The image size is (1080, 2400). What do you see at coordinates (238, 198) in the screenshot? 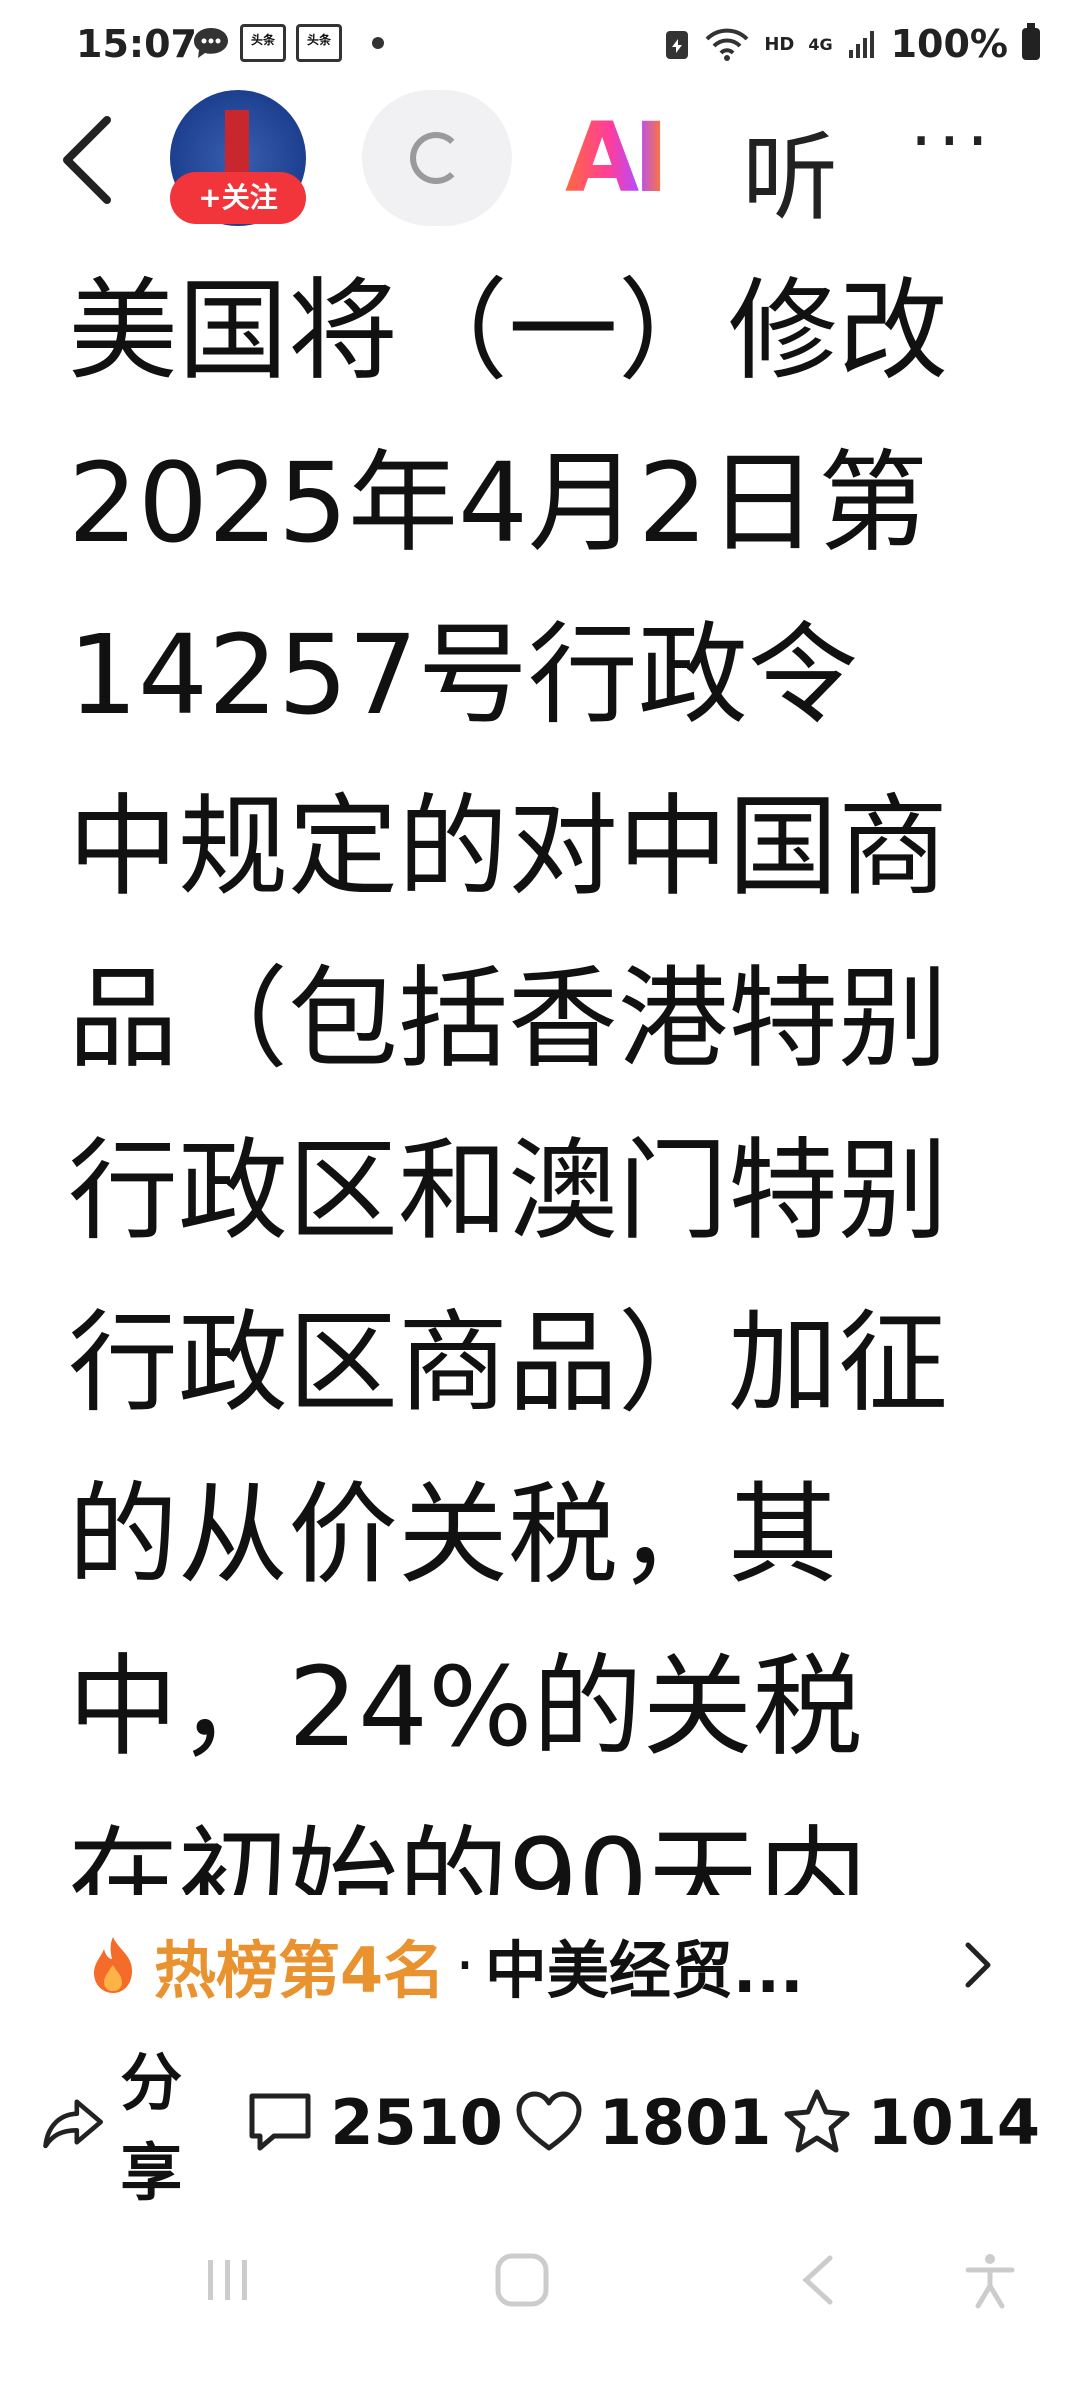
I see `follow-button: +关注` at bounding box center [238, 198].